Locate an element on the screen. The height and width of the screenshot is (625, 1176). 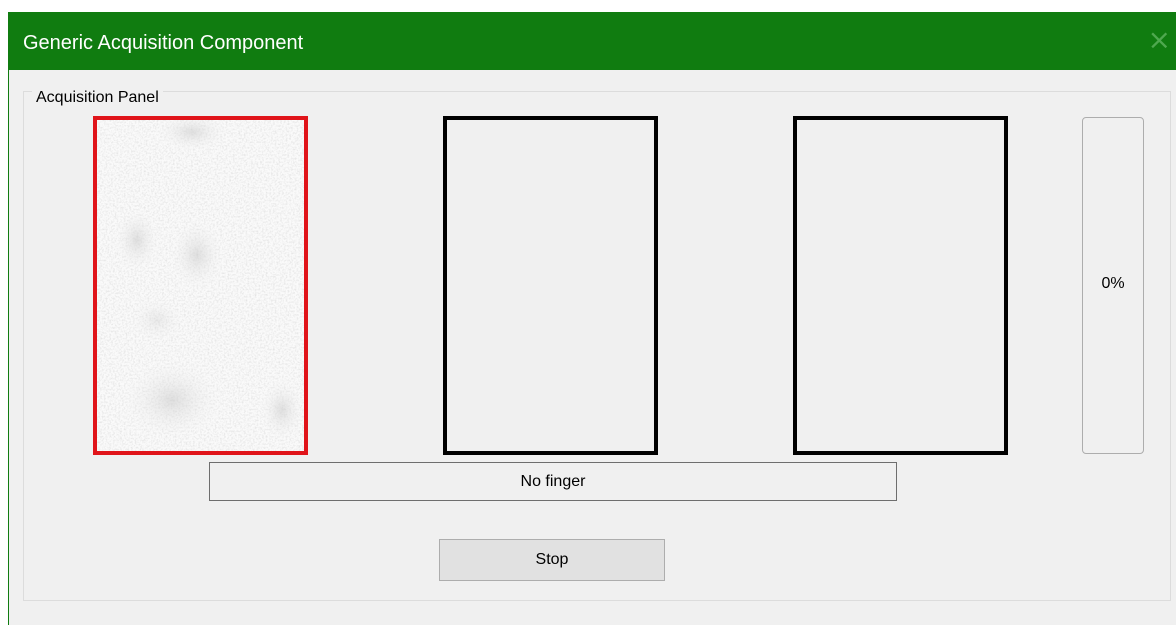
close-icon: × is located at coordinates (1159, 39).